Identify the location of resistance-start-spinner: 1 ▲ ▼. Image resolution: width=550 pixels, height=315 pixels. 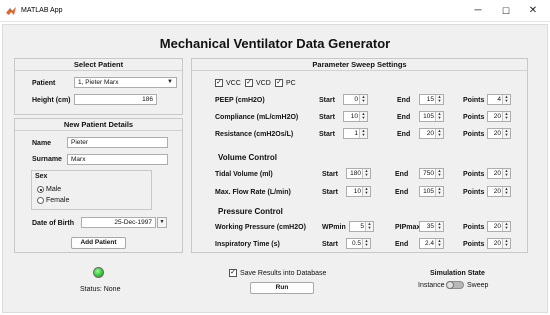
(355, 133).